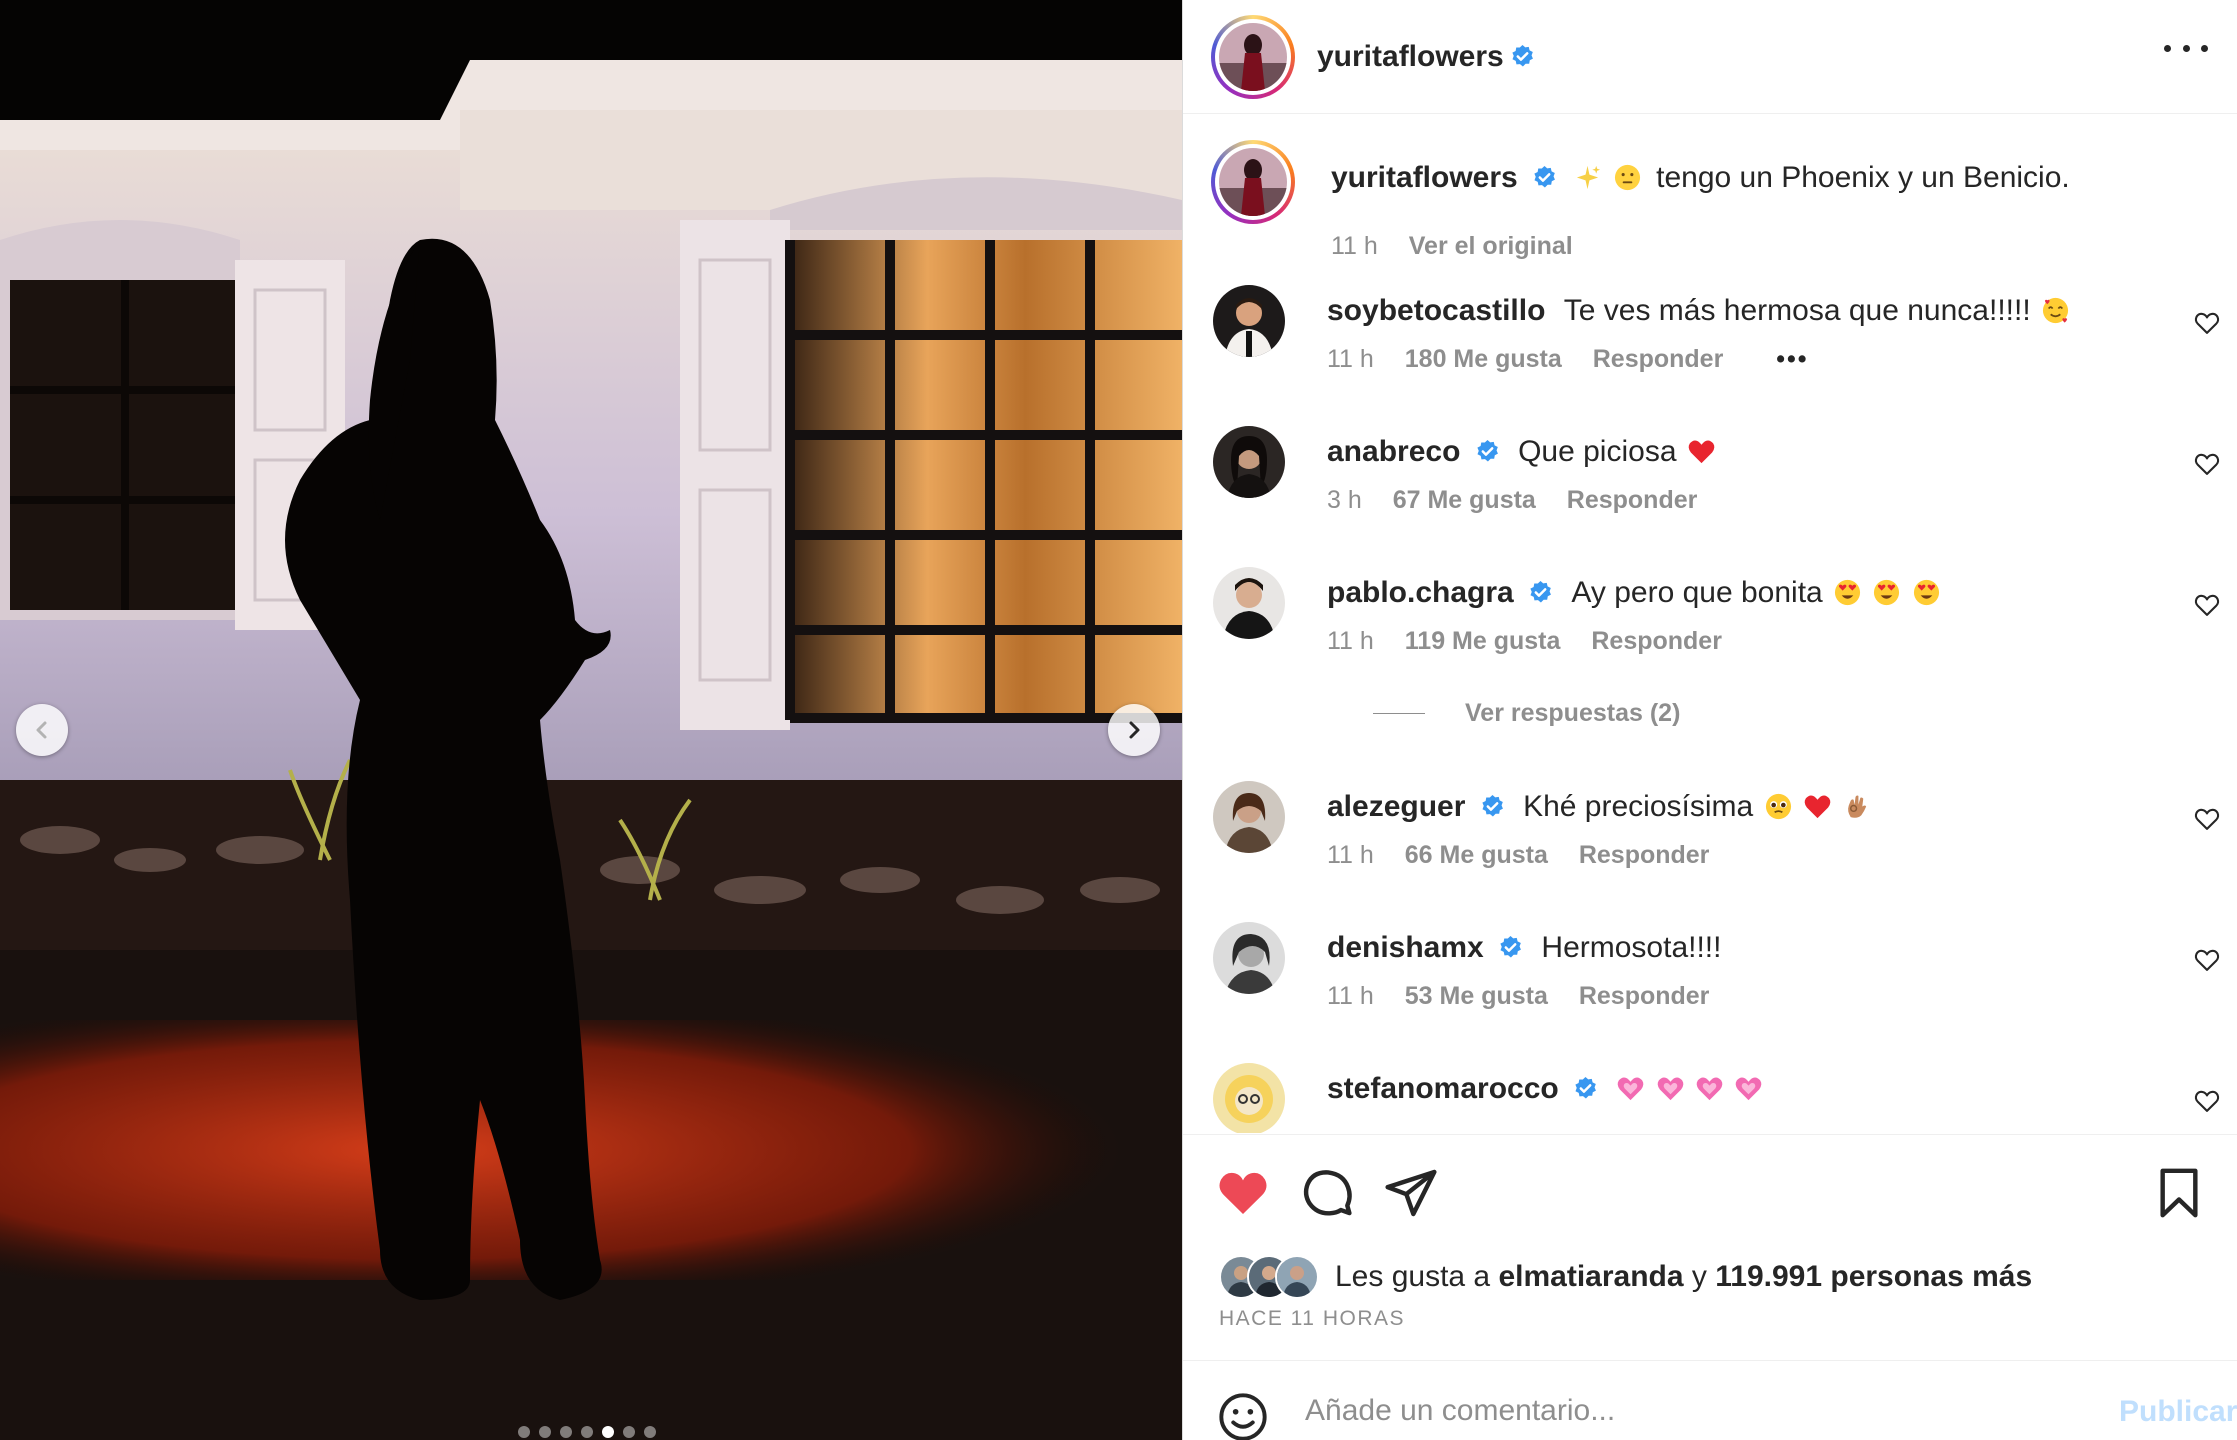  I want to click on shushing-face-emoji-icon, so click(1627, 177).